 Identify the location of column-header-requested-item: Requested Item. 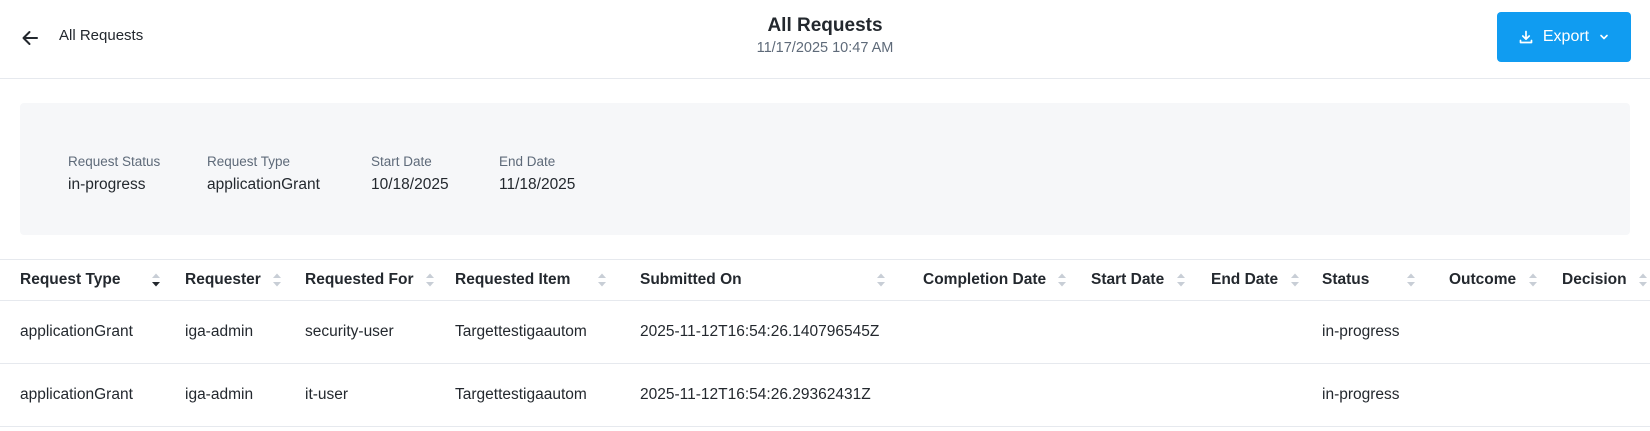
(527, 280).